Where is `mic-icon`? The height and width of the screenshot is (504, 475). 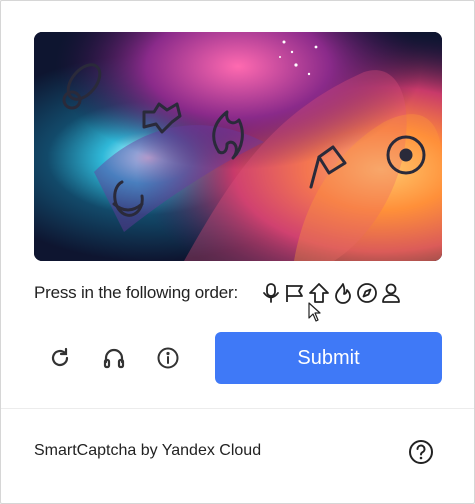 mic-icon is located at coordinates (271, 293).